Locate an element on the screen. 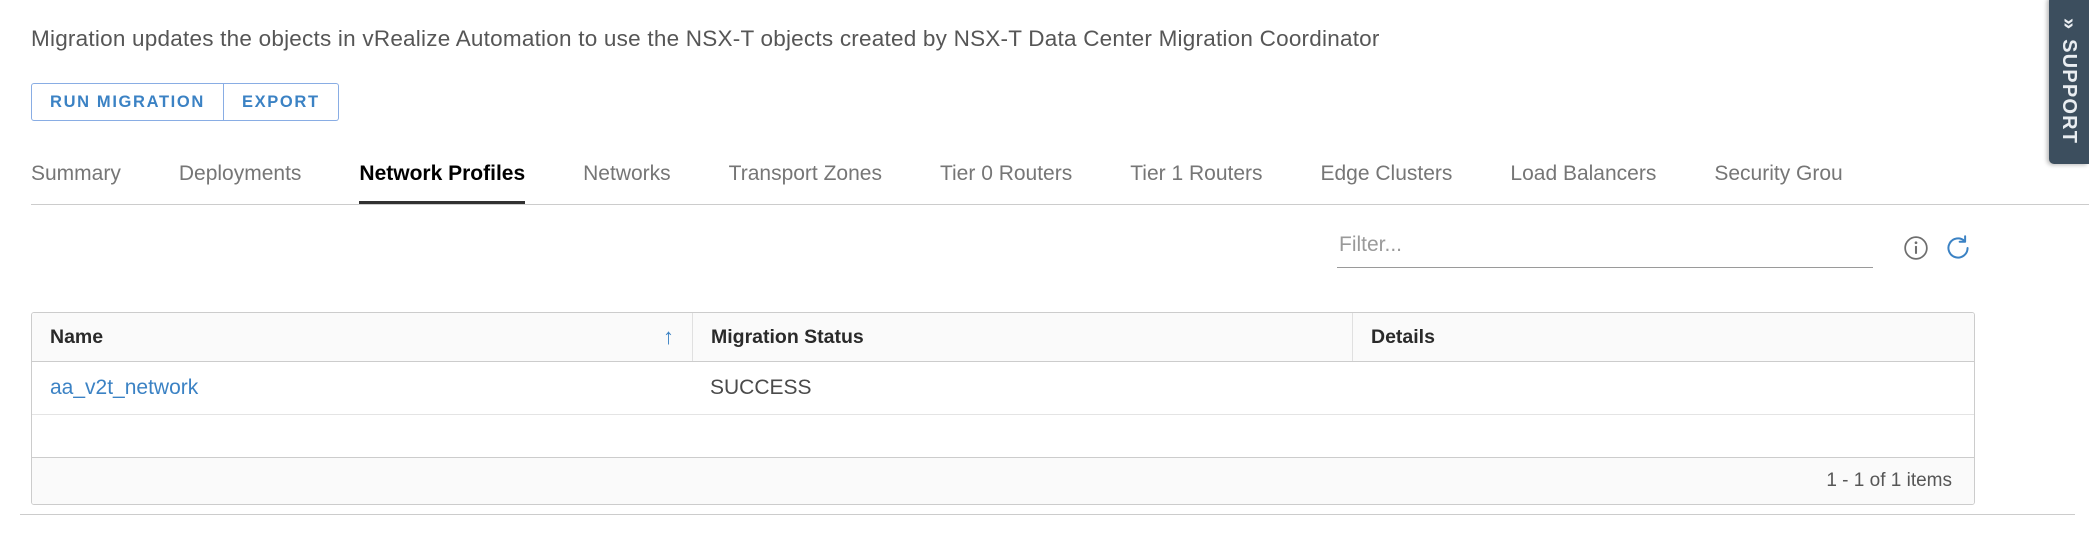 This screenshot has width=2089, height=550. support-tab: « SUPPORT is located at coordinates (2069, 82).